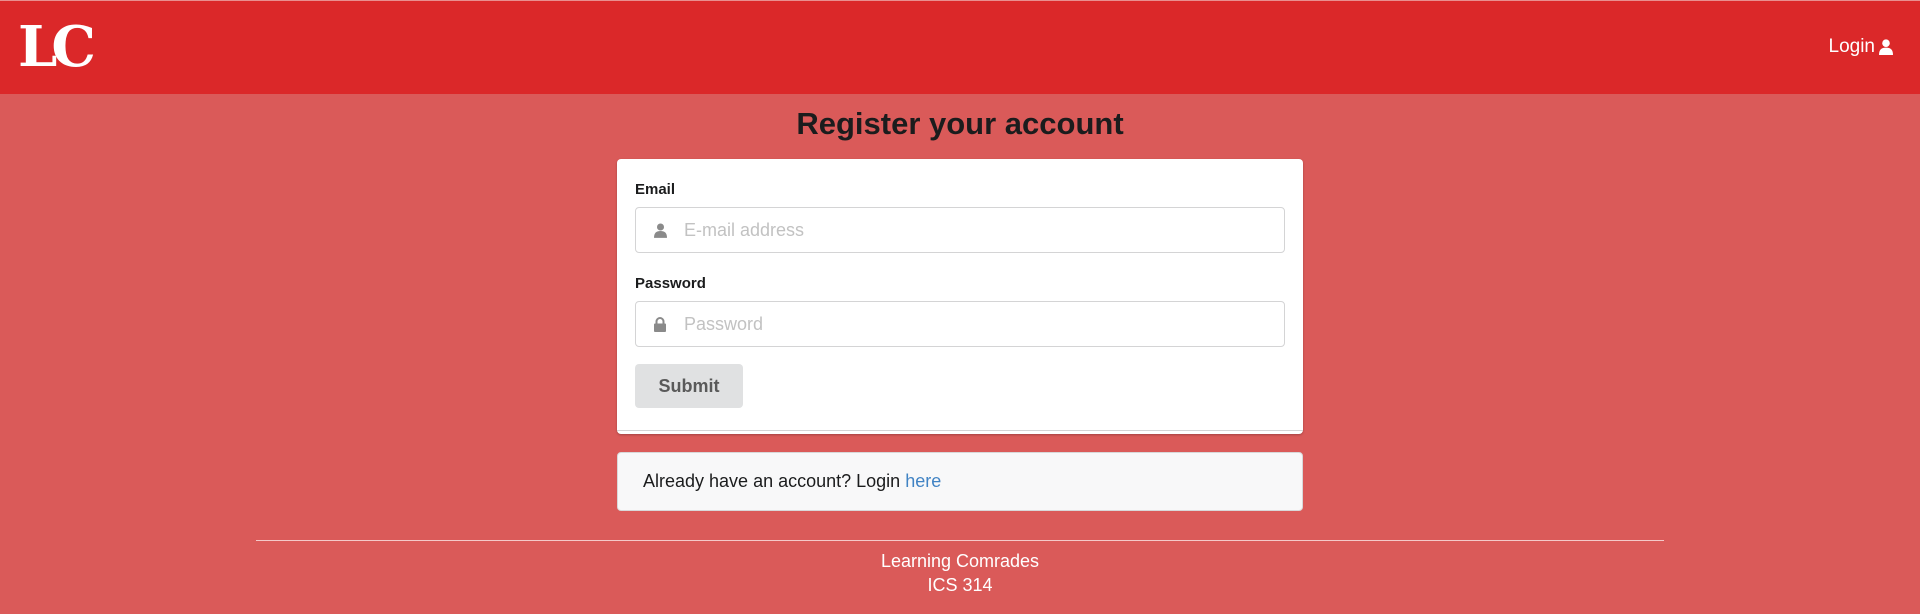  I want to click on login-menu-item: Login, so click(1860, 47).